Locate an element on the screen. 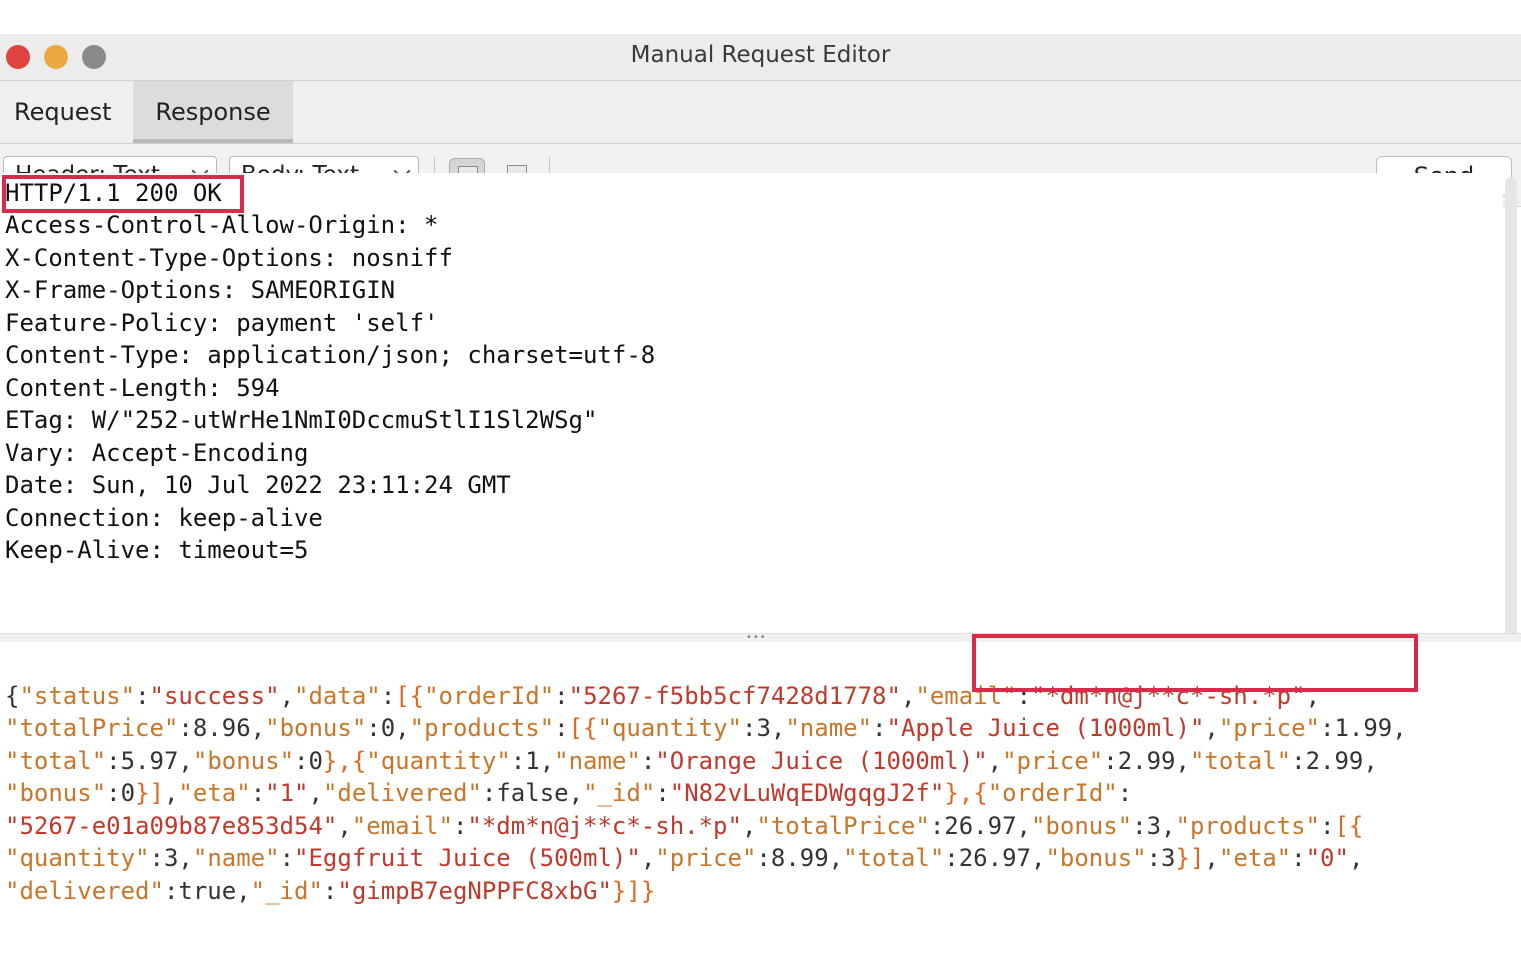 This screenshot has width=1521, height=954. json-value: 8.99 is located at coordinates (799, 858).